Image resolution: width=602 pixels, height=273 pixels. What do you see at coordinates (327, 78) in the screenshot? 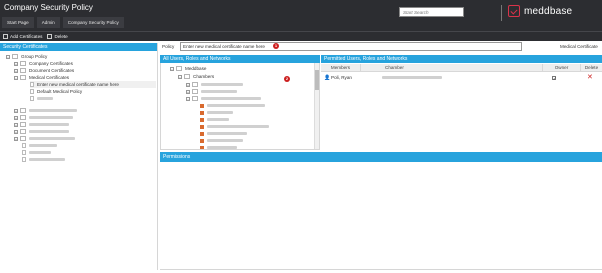
I see `user-icon: 👤` at bounding box center [327, 78].